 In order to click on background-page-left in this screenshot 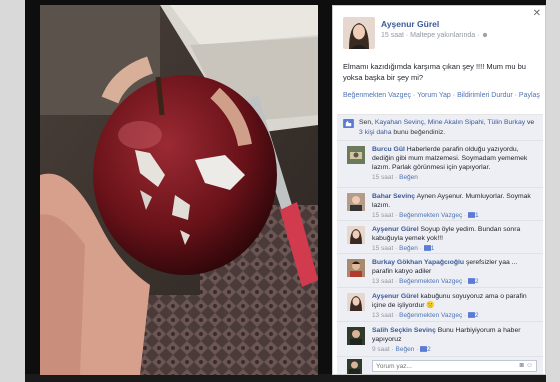, I will do `click(12, 191)`.